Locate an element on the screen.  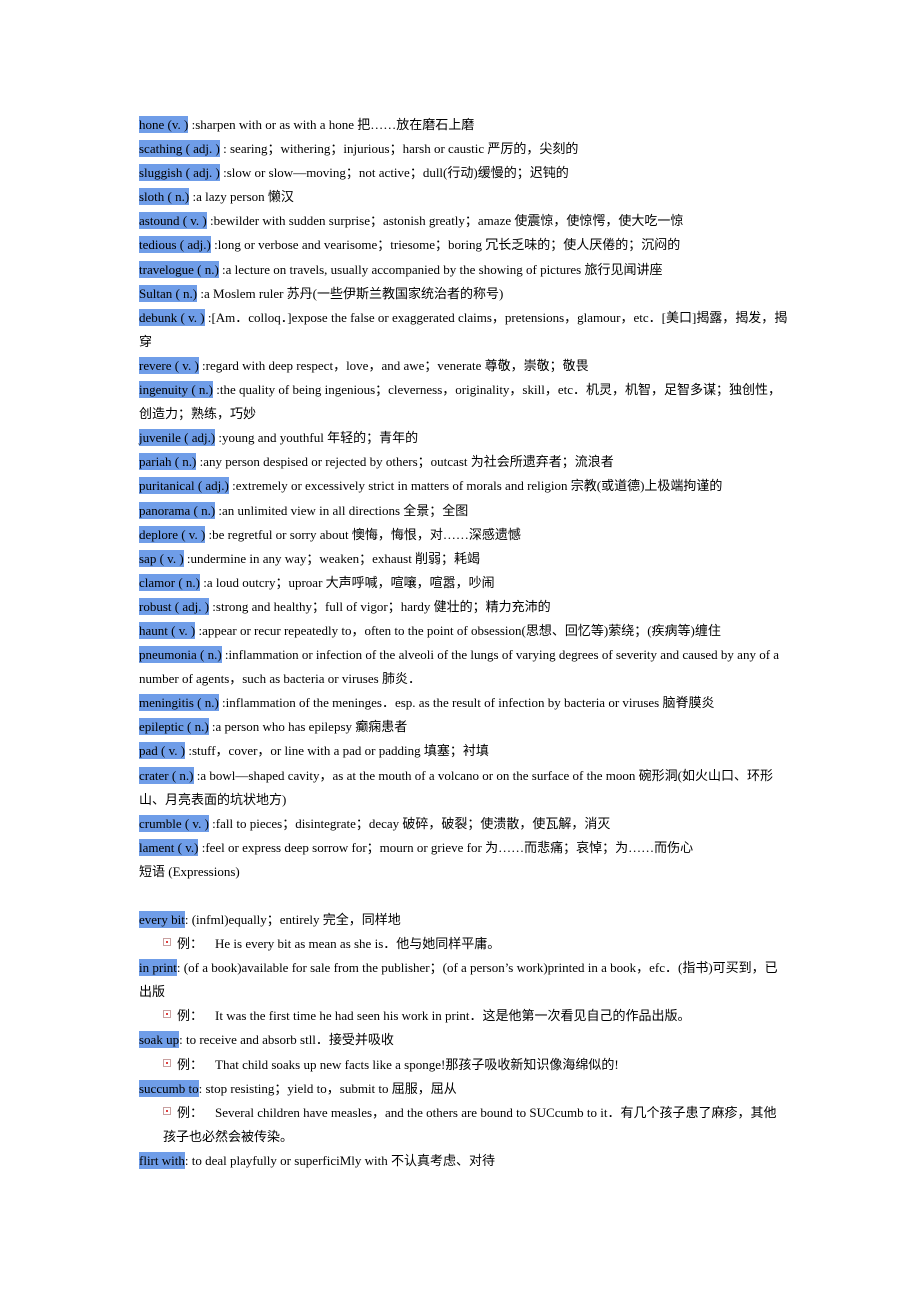
vocab-term: lament ( v.) is located at coordinates (169, 847).